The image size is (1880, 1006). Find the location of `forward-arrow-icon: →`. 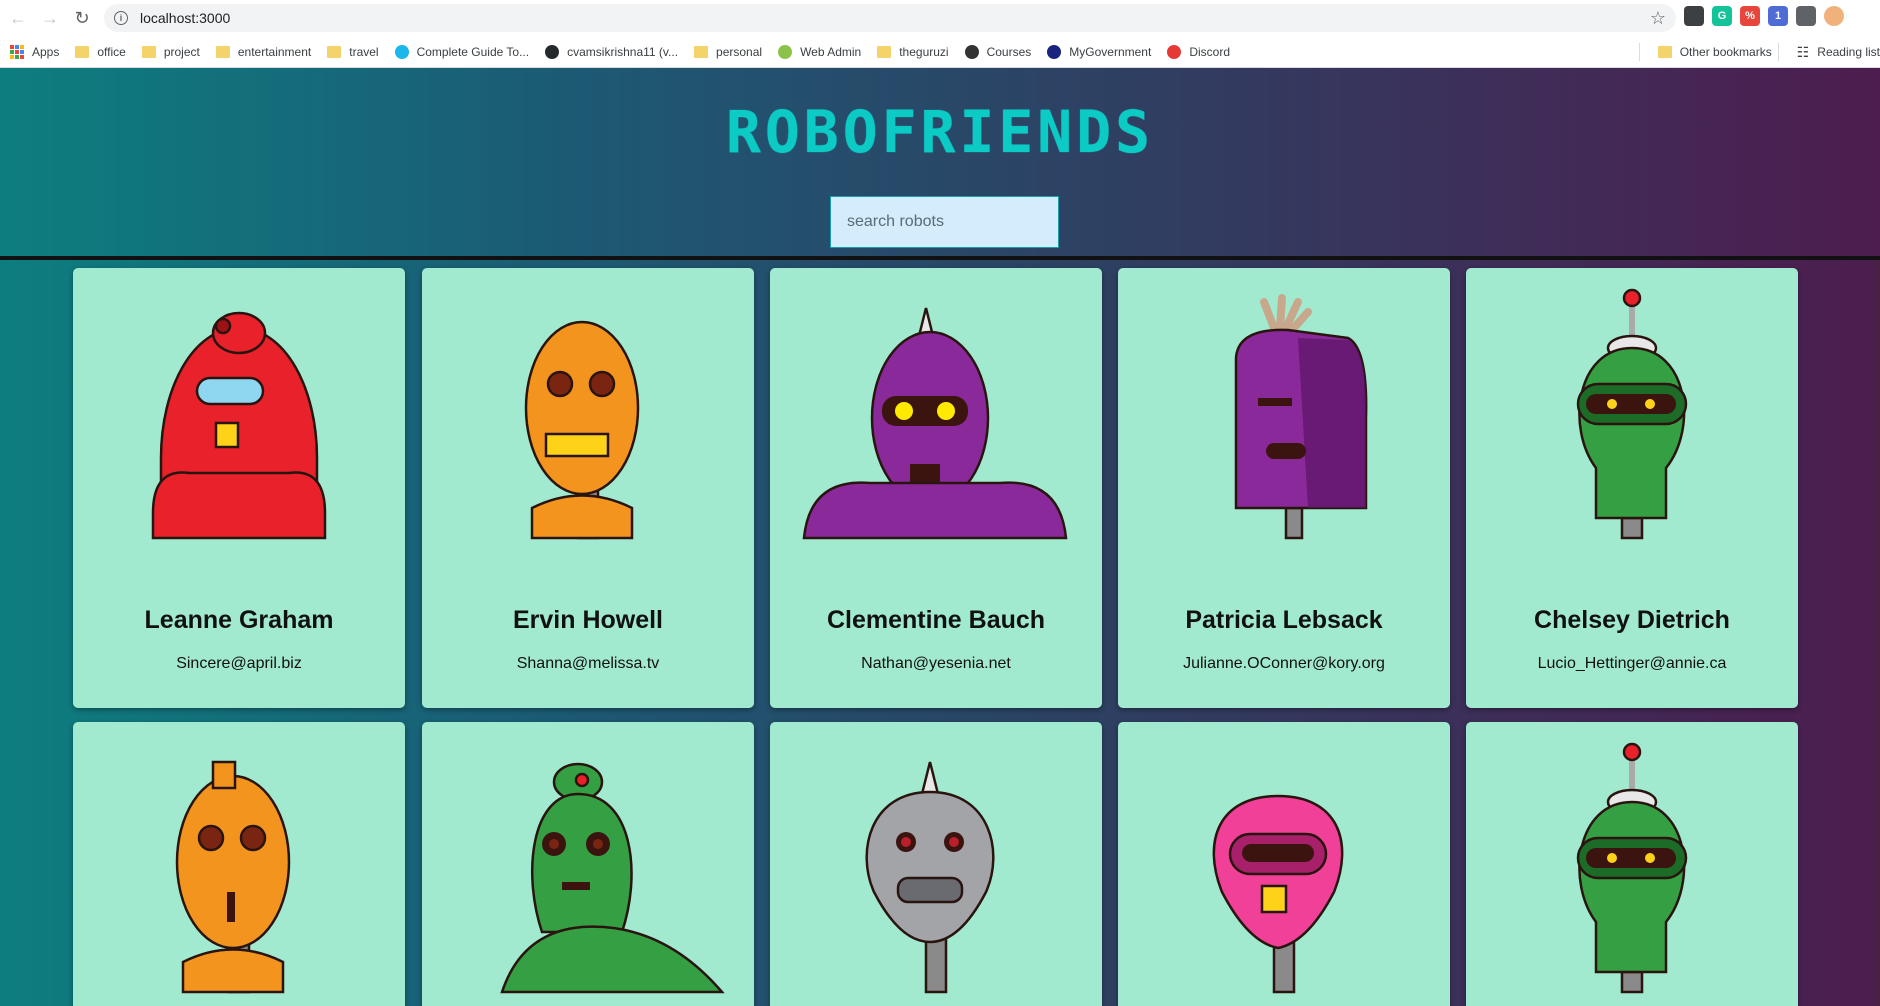

forward-arrow-icon: → is located at coordinates (50, 18).